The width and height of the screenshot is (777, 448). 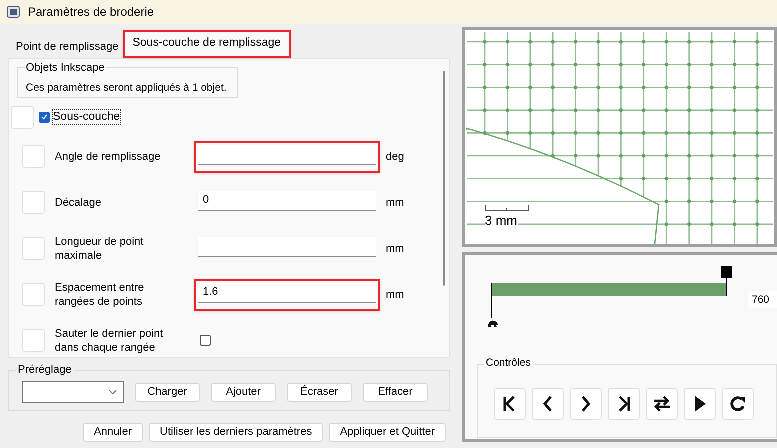 I want to click on field-label: Longueur de point maximale, so click(x=100, y=248).